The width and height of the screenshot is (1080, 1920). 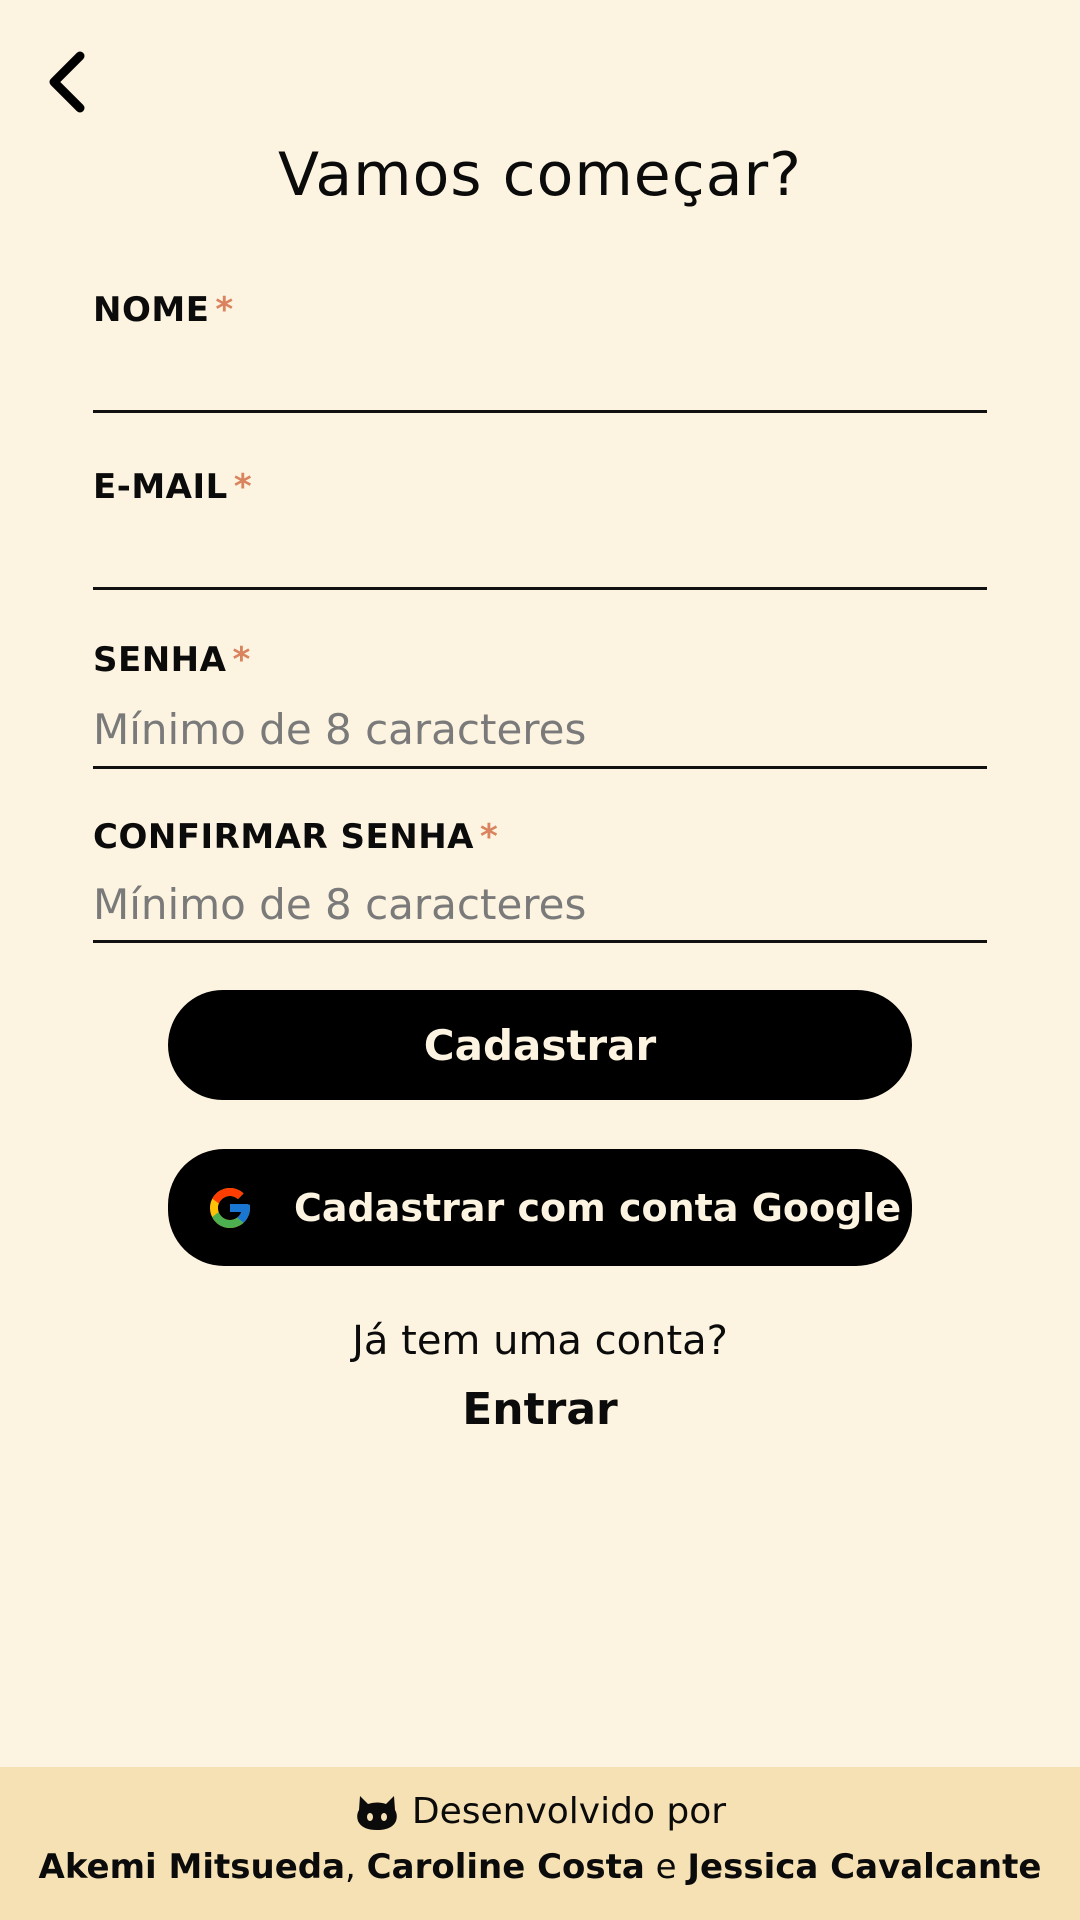 I want to click on login-prompt-text: Já tem uma conta?, so click(x=540, y=1341).